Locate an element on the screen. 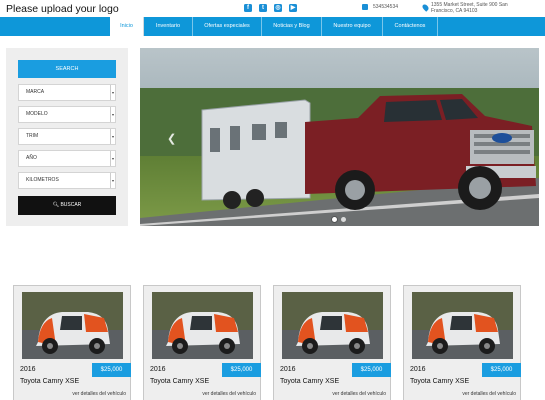 The image size is (545, 400). kilometros-select-label: KILOMETROS is located at coordinates (42, 180).